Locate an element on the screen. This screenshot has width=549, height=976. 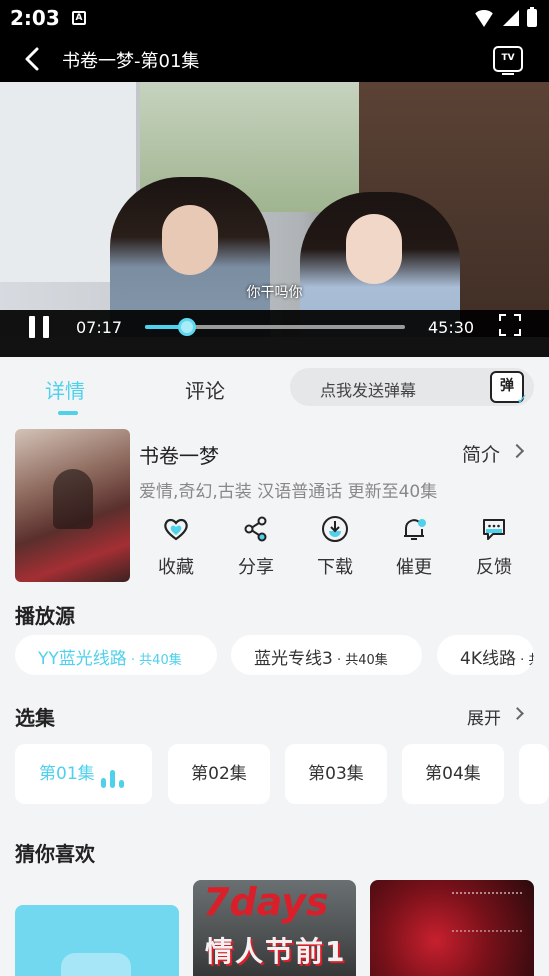
player-header: 书卷一梦-第01集 TV is located at coordinates (274, 59).